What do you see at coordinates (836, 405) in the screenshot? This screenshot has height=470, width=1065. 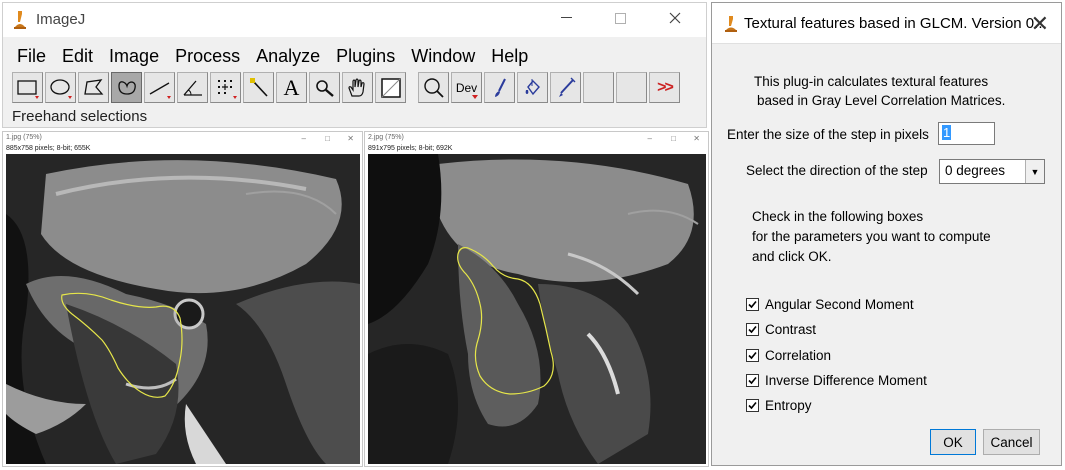 I see `checkbox-entropy: Entropy` at bounding box center [836, 405].